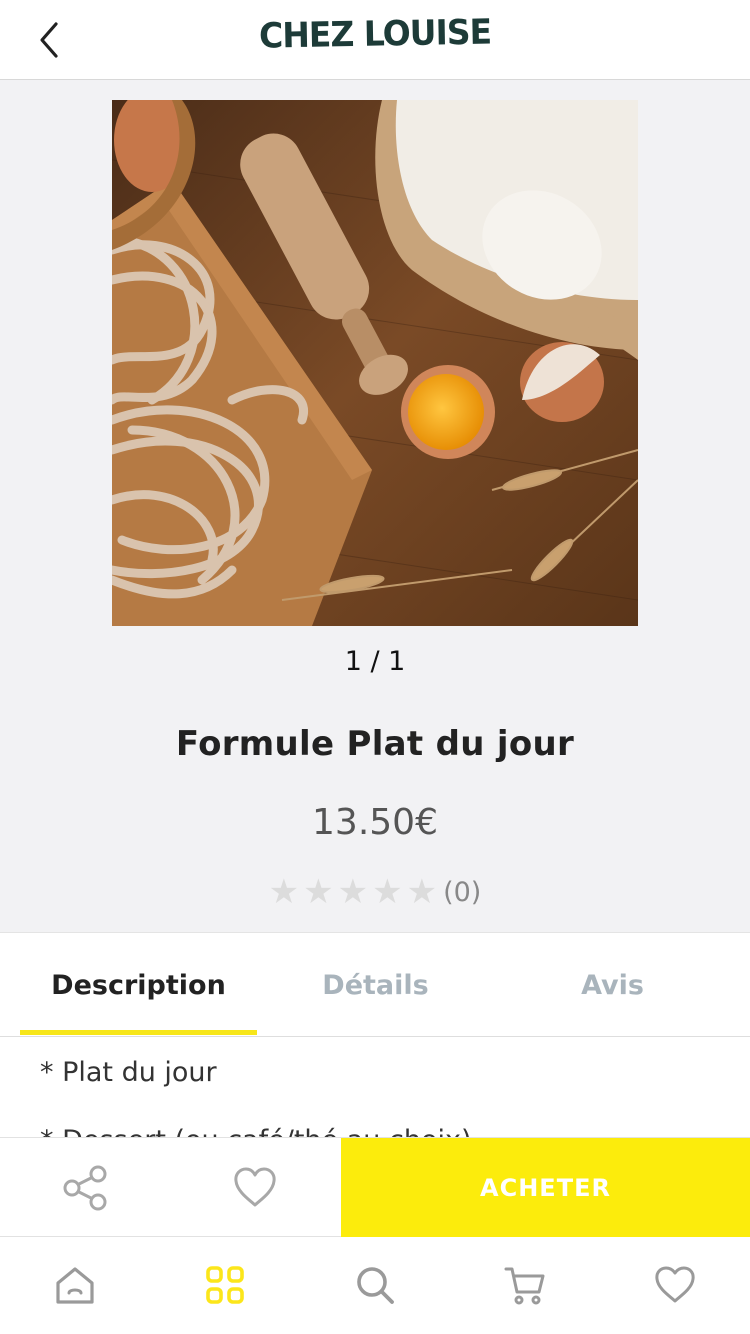  I want to click on tab-reviews: Avis, so click(612, 985).